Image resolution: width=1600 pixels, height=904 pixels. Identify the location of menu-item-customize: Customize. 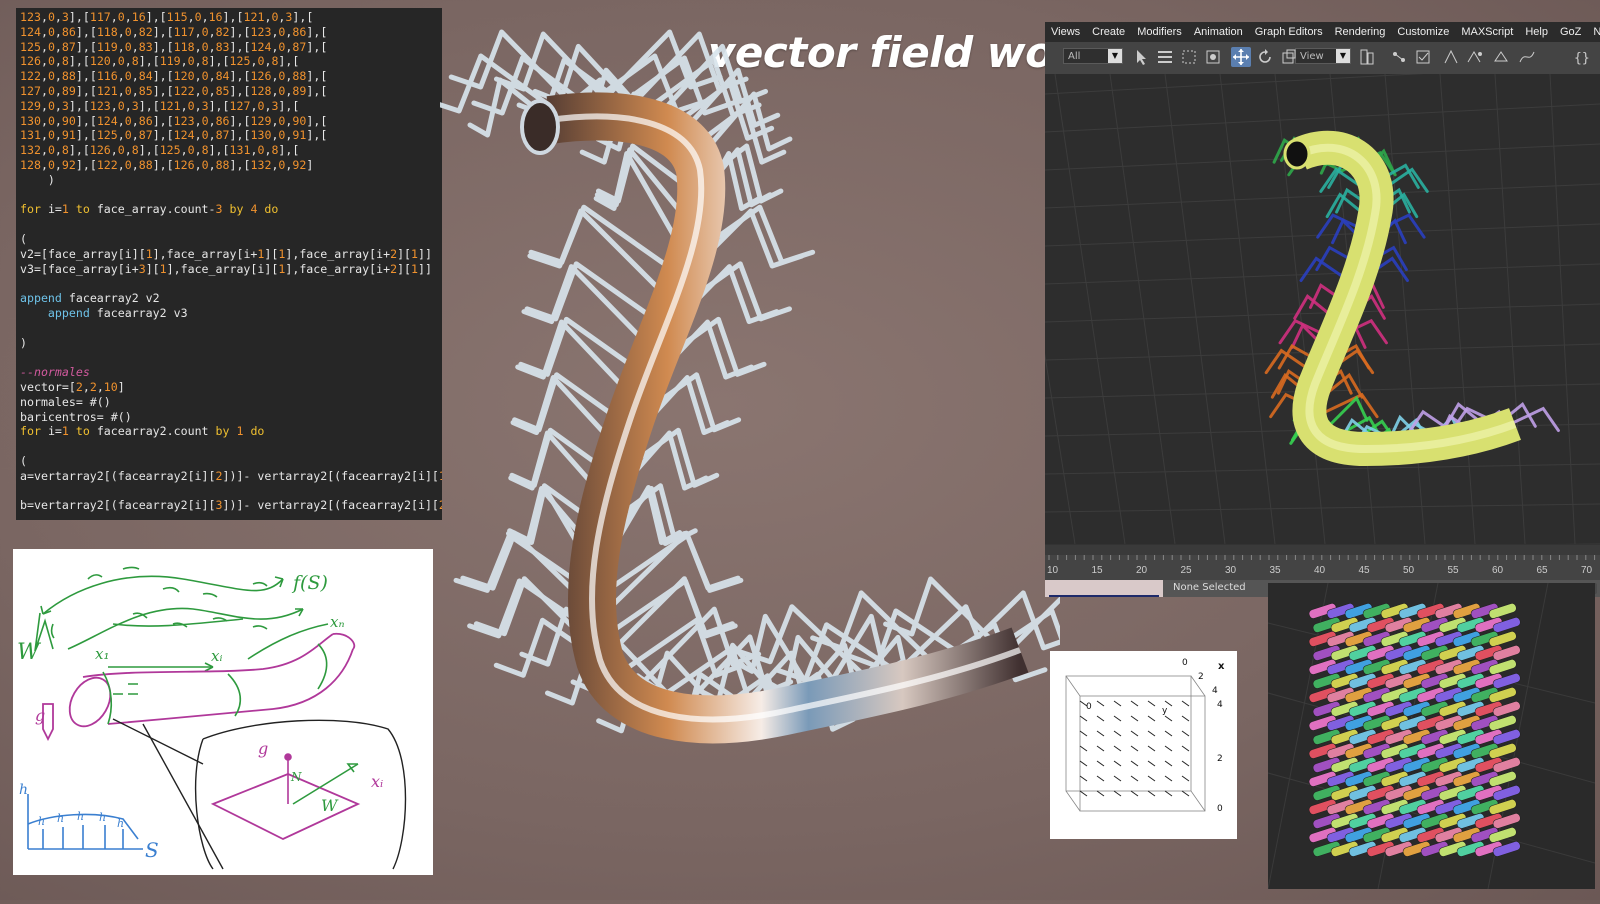
(1423, 32).